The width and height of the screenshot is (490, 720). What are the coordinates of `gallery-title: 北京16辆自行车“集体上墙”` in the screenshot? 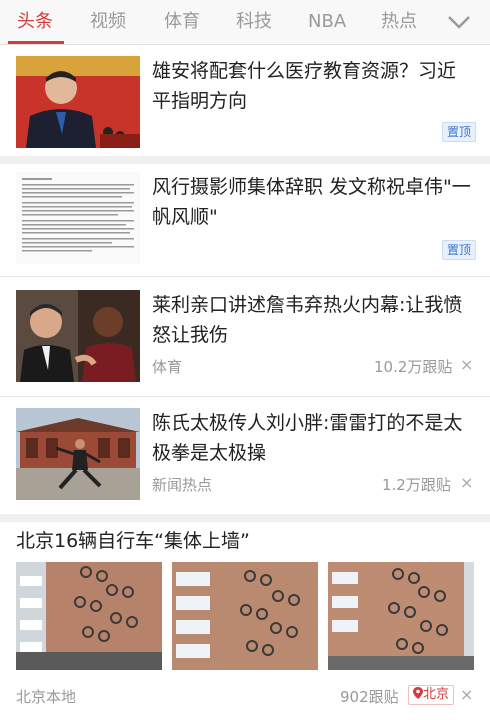 It's located at (133, 539).